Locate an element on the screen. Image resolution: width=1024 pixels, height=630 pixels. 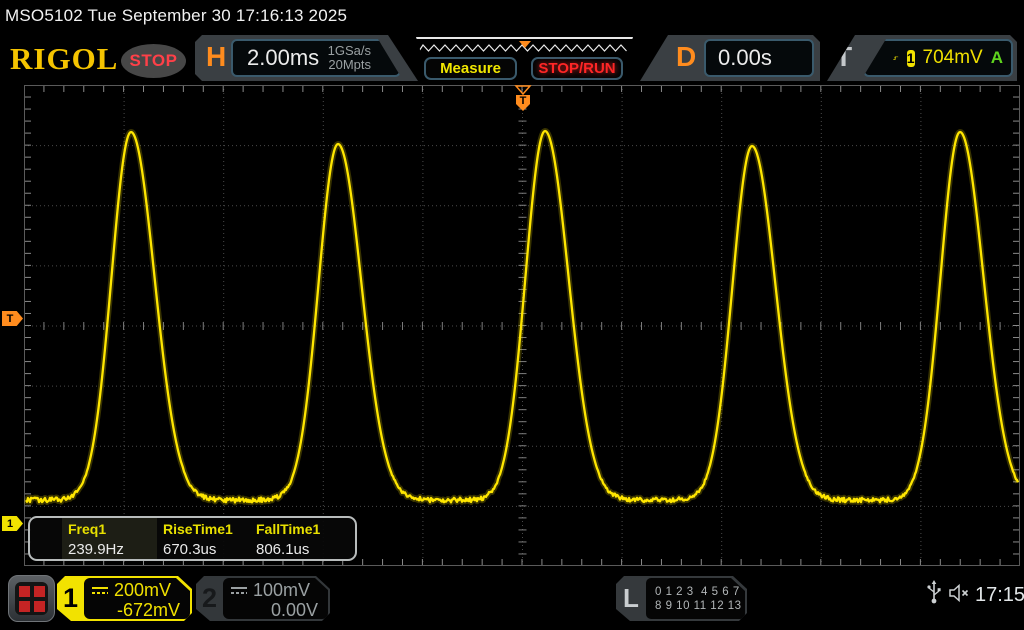
logic-label: L is located at coordinates (631, 598).